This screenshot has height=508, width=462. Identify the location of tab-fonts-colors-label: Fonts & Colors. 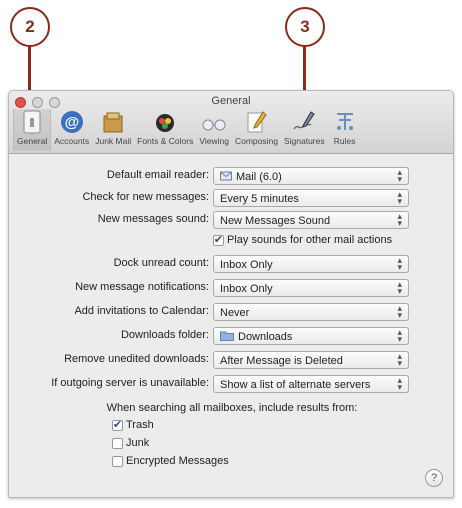
(165, 141).